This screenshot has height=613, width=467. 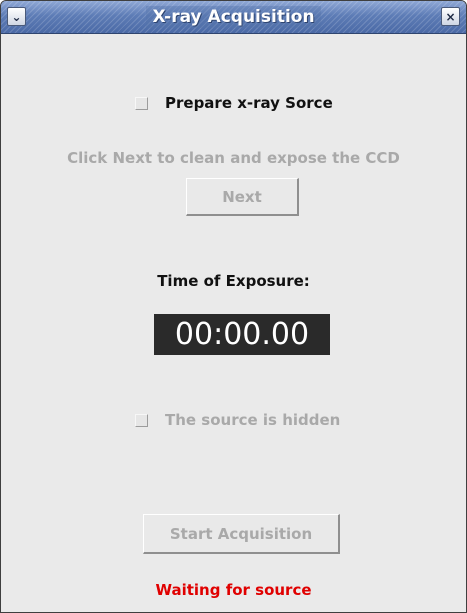 What do you see at coordinates (16, 16) in the screenshot?
I see `chevron-down-icon: ⌄` at bounding box center [16, 16].